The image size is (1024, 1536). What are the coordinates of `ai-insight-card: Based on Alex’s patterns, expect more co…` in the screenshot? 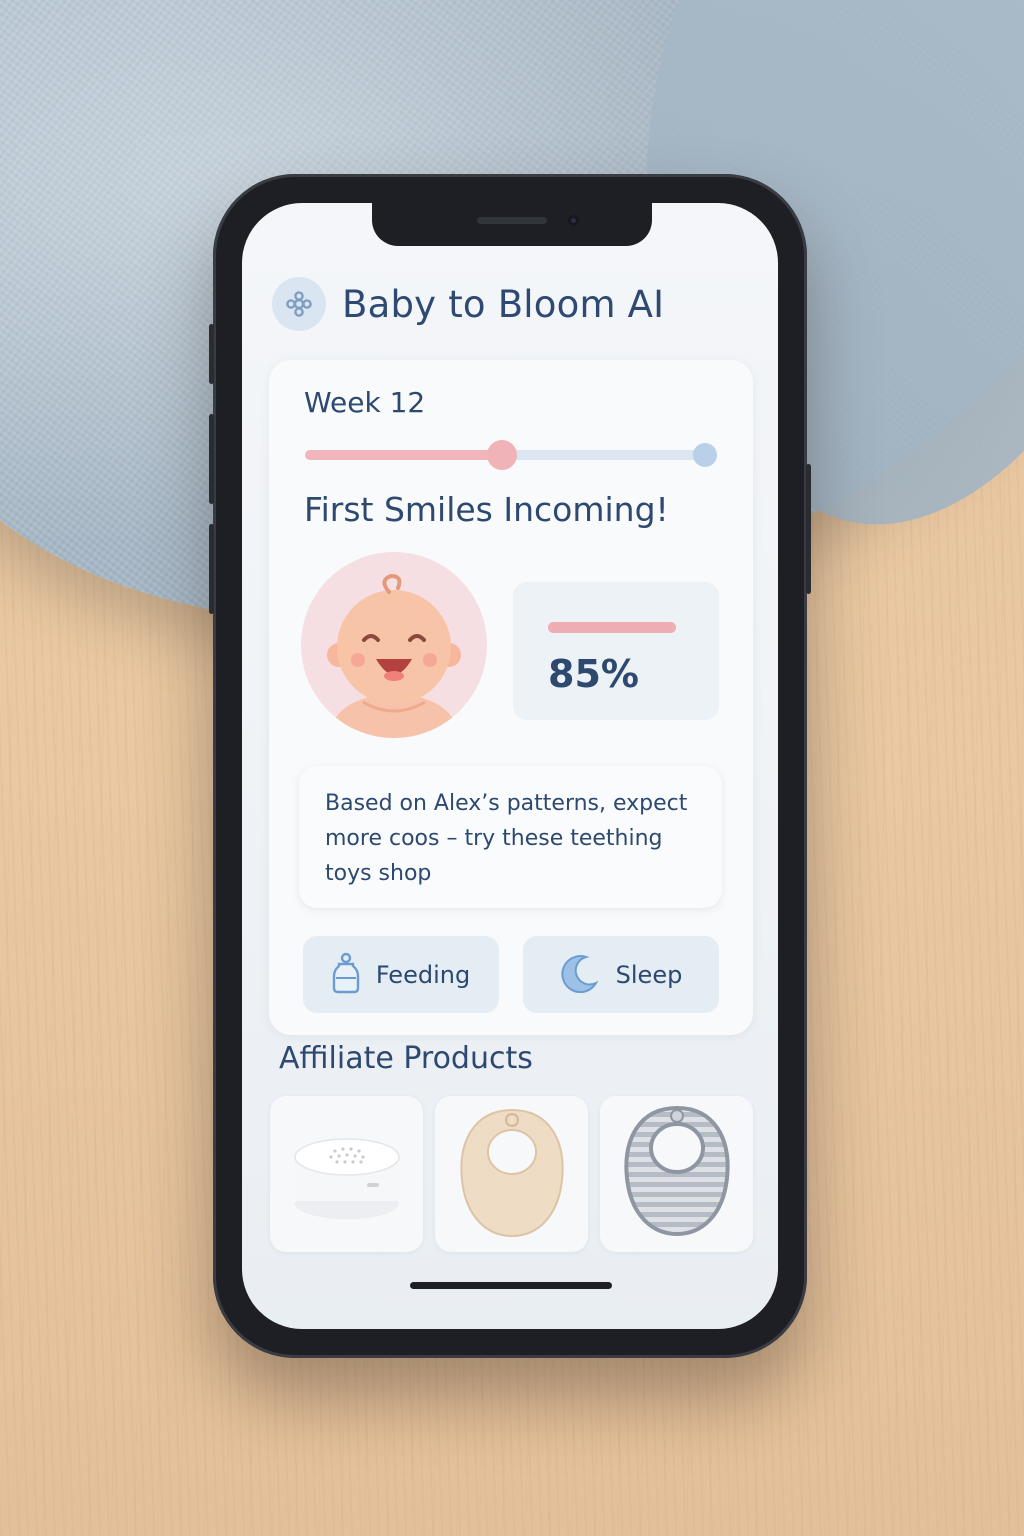 It's located at (510, 837).